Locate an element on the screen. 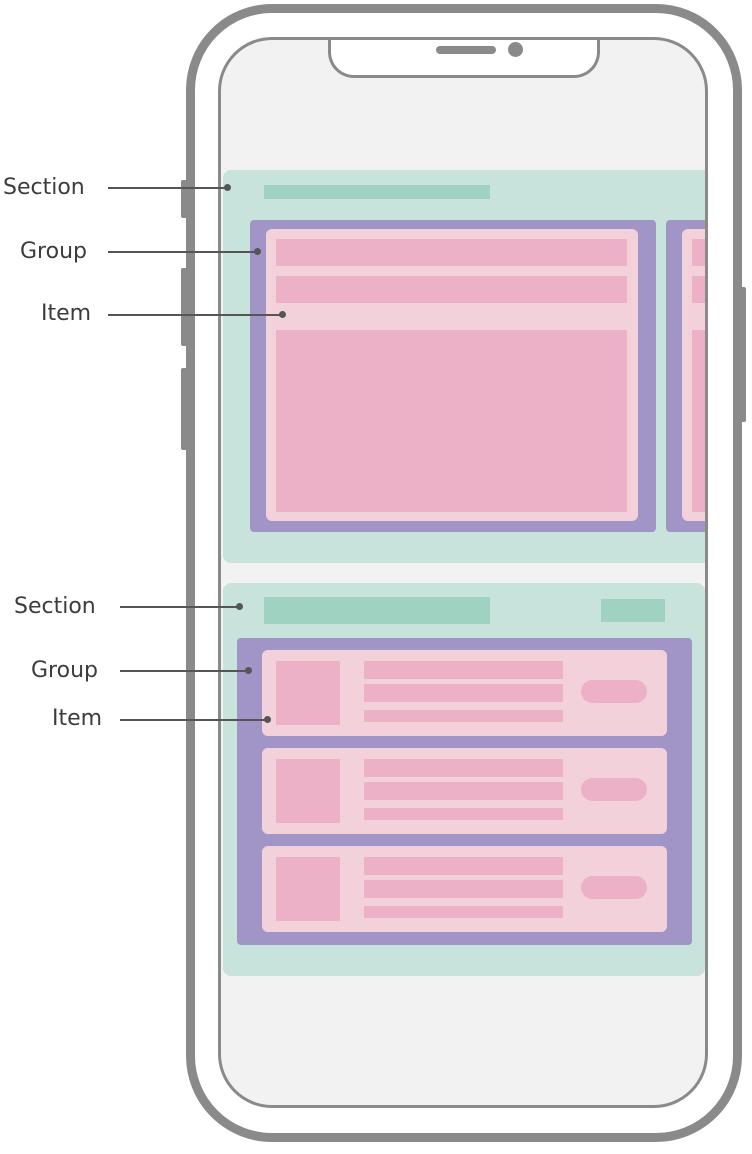  section-1-item is located at coordinates (452, 375).